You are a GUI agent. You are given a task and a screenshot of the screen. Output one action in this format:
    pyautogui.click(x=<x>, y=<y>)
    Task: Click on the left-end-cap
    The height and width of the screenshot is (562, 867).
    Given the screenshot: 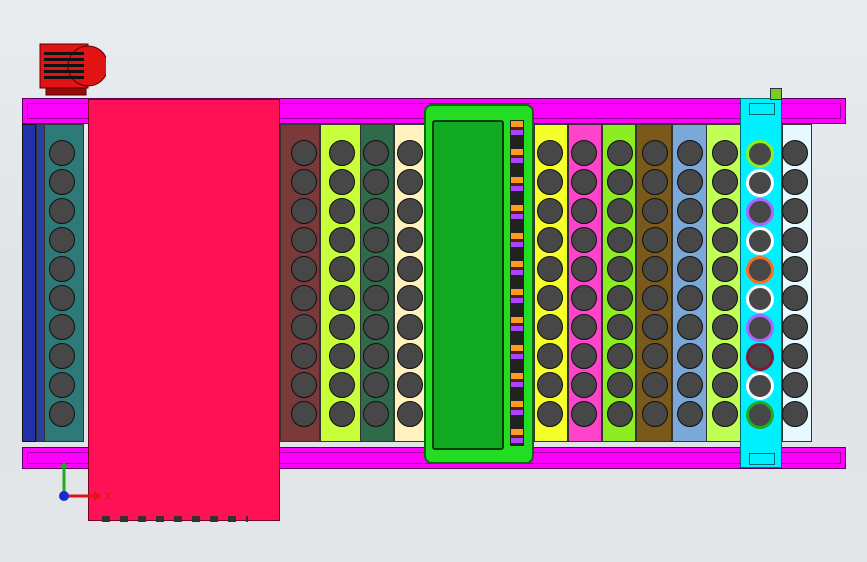 What is the action you would take?
    pyautogui.click(x=29, y=283)
    